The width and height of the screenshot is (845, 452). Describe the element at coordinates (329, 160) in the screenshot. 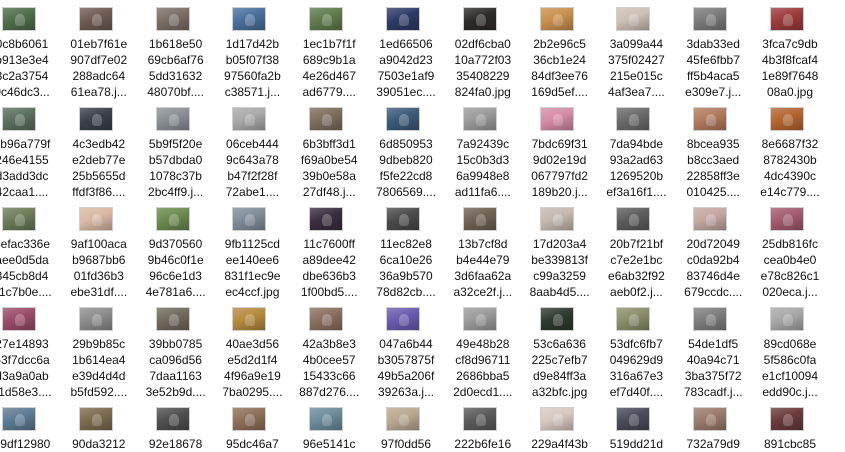

I see `file-name-line: f69a0be54` at that location.